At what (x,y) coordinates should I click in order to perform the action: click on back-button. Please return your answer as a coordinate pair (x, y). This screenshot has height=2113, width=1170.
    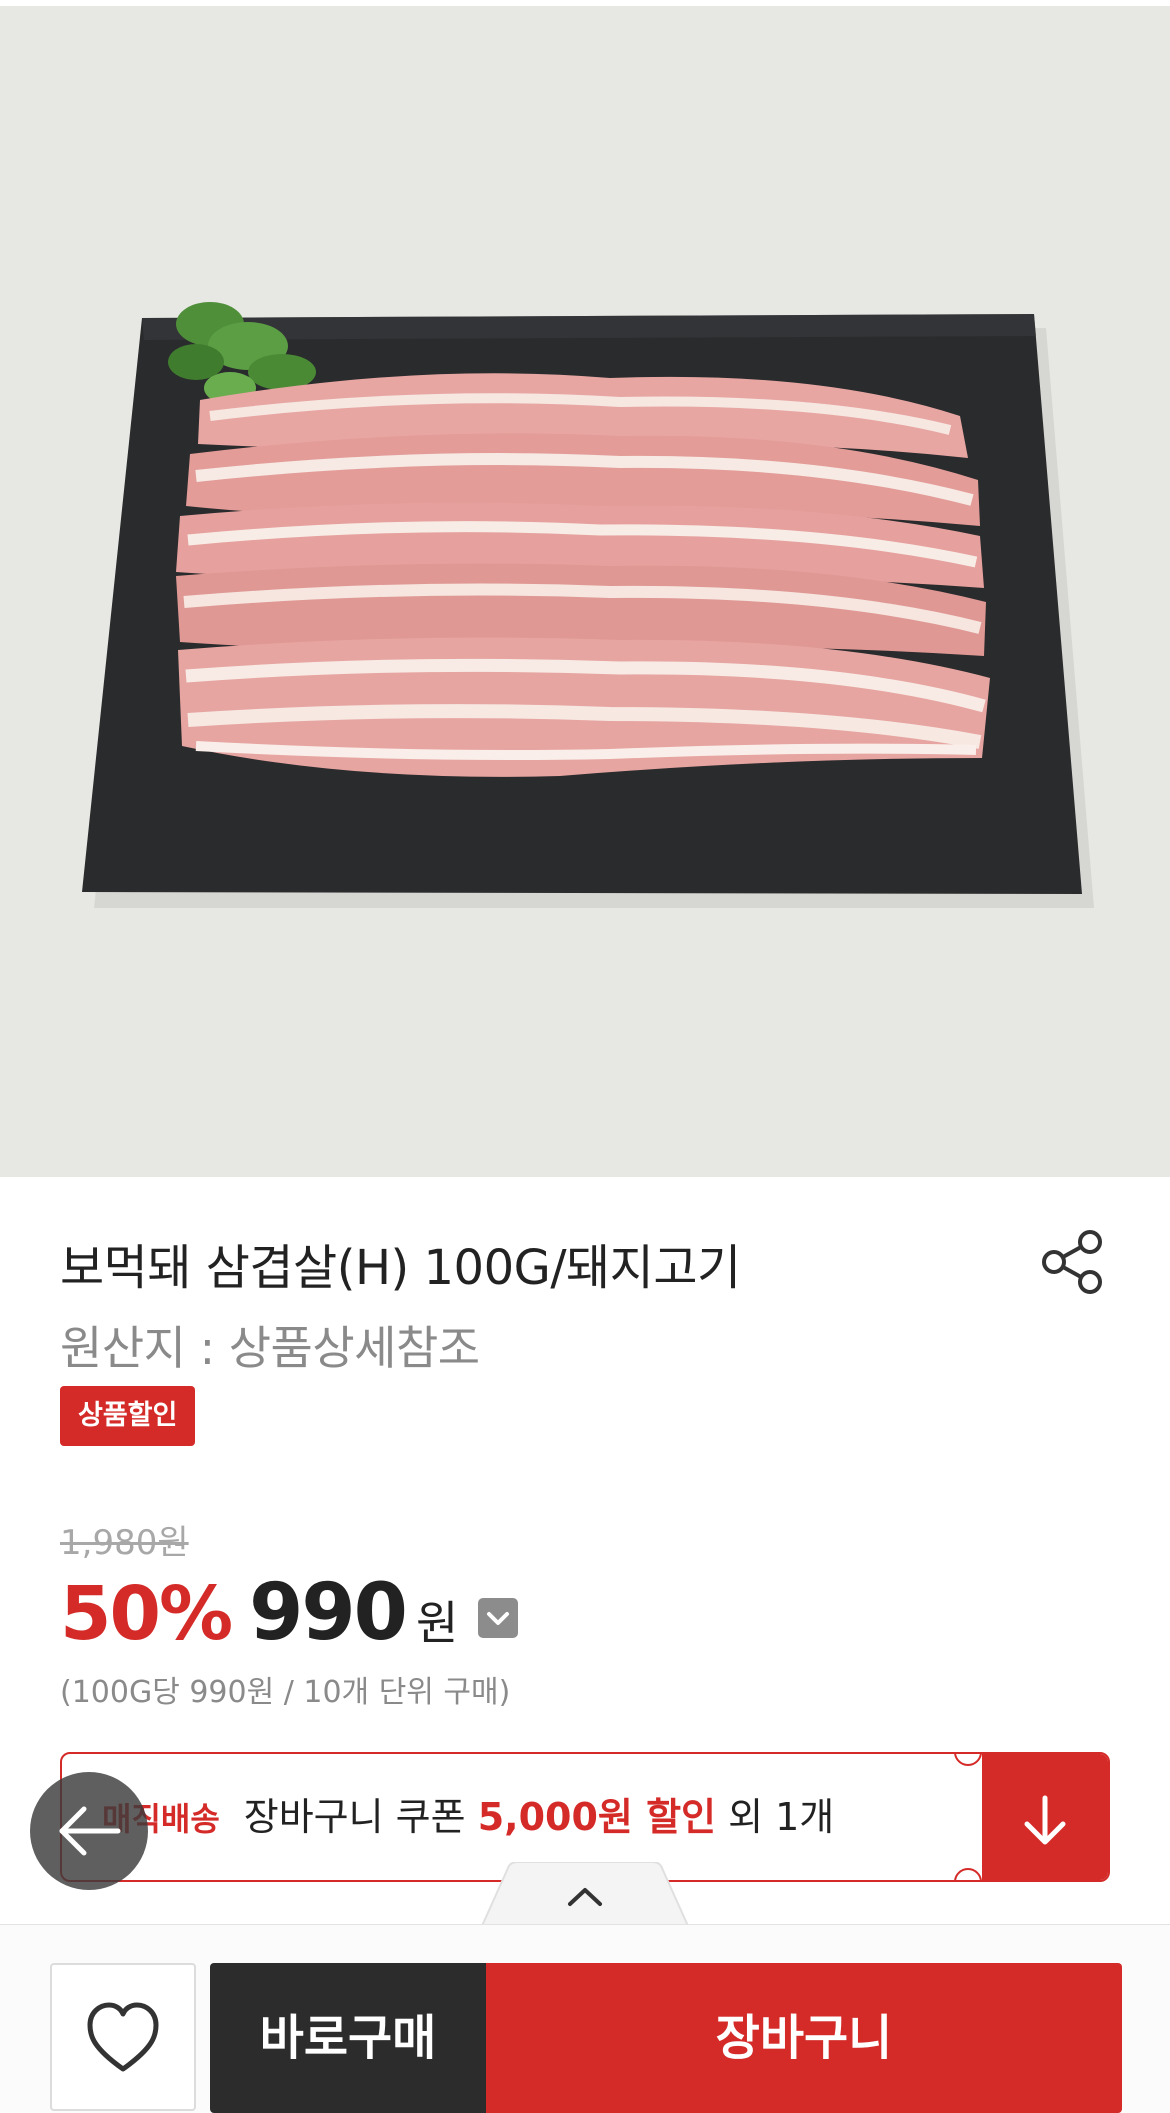
    Looking at the image, I should click on (89, 1831).